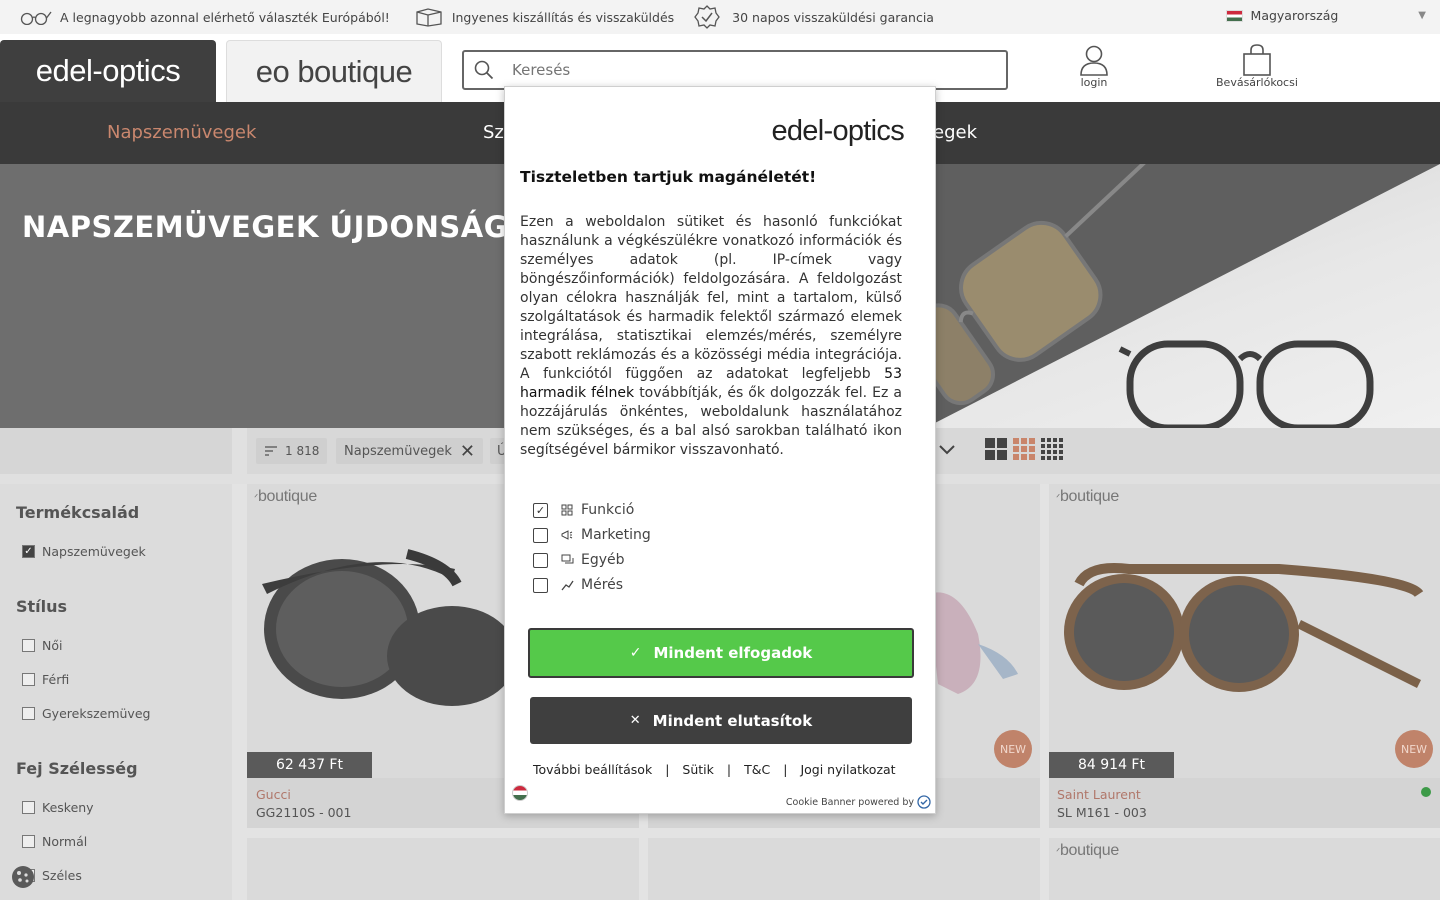 Image resolution: width=1440 pixels, height=900 pixels. Describe the element at coordinates (602, 585) in the screenshot. I see `option-label: Mérés` at that location.